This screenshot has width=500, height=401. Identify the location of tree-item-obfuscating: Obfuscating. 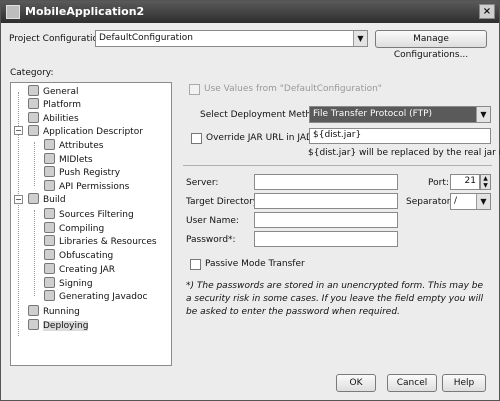
(78, 255).